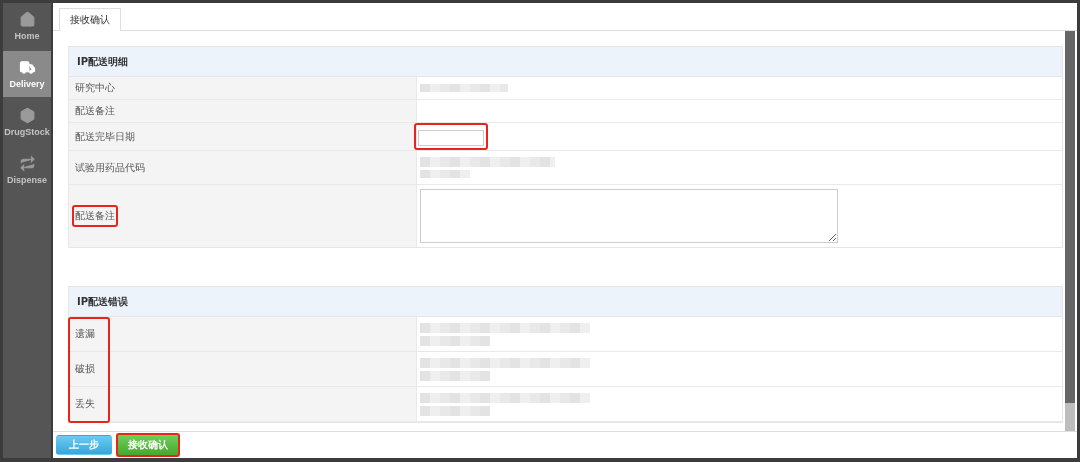 This screenshot has height=462, width=1080. What do you see at coordinates (27, 67) in the screenshot?
I see `truck-icon` at bounding box center [27, 67].